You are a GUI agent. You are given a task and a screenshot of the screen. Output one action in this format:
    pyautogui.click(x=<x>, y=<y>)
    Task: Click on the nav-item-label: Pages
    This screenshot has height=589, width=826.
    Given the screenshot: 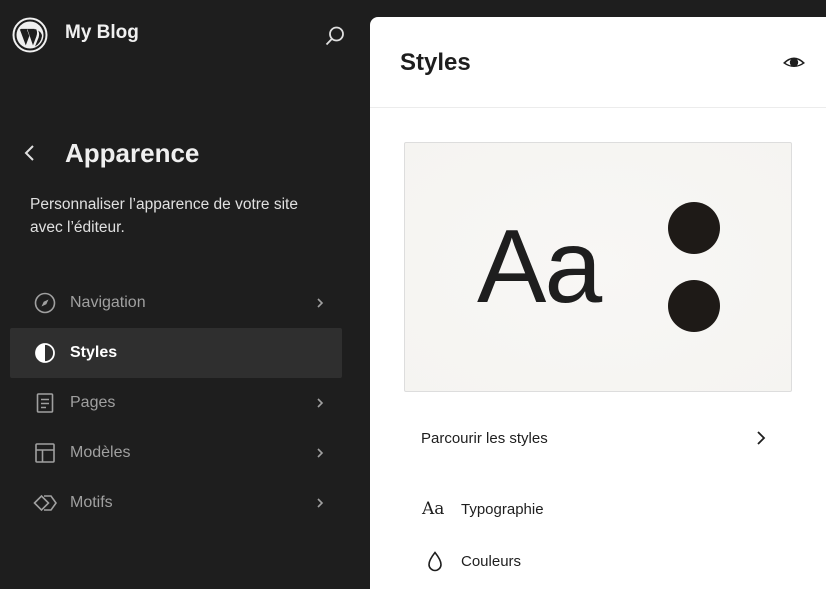 What is the action you would take?
    pyautogui.click(x=93, y=402)
    